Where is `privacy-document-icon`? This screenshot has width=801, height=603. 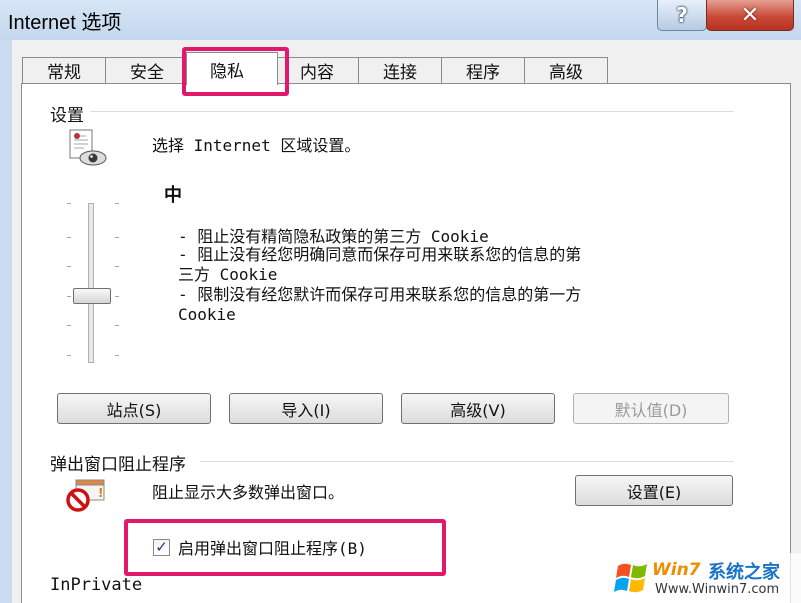
privacy-document-icon is located at coordinates (88, 147).